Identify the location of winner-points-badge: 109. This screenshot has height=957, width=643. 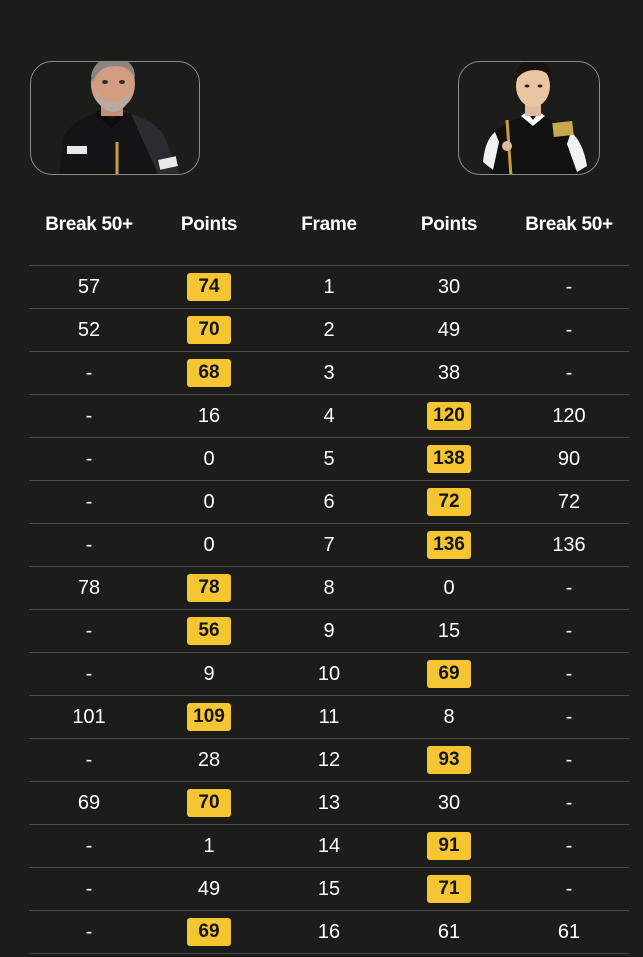
(209, 717).